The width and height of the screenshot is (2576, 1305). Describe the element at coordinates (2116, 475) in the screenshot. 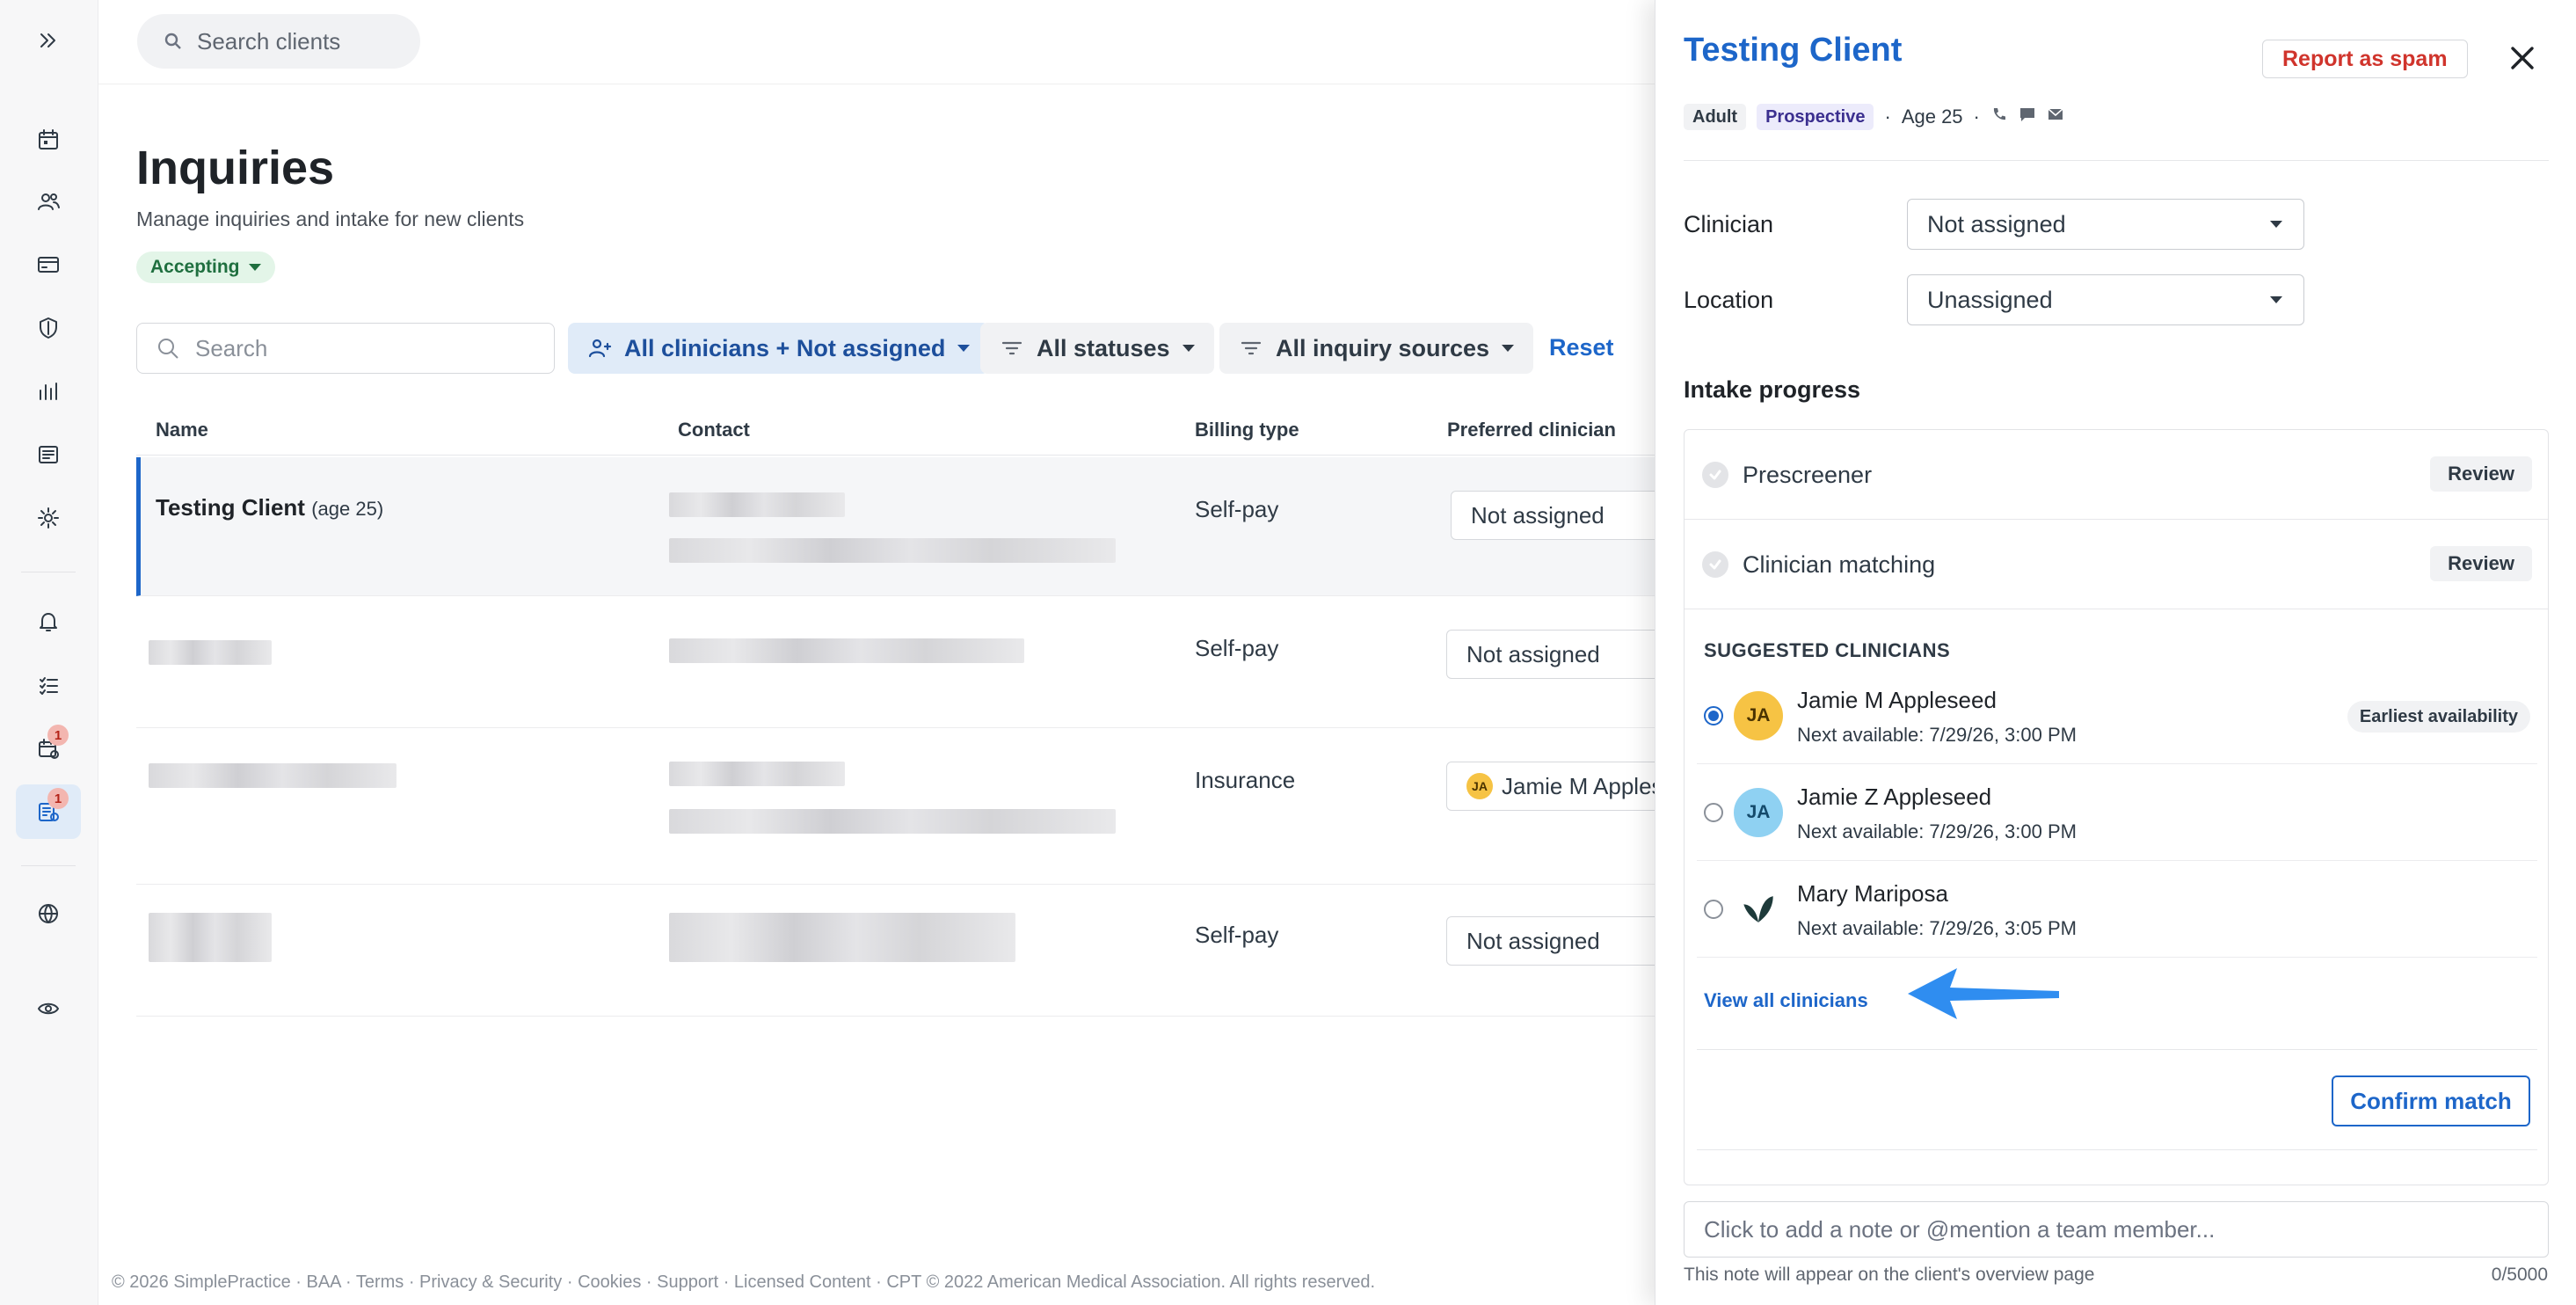

I see `intake-step-prescreener: Prescreener Review` at that location.